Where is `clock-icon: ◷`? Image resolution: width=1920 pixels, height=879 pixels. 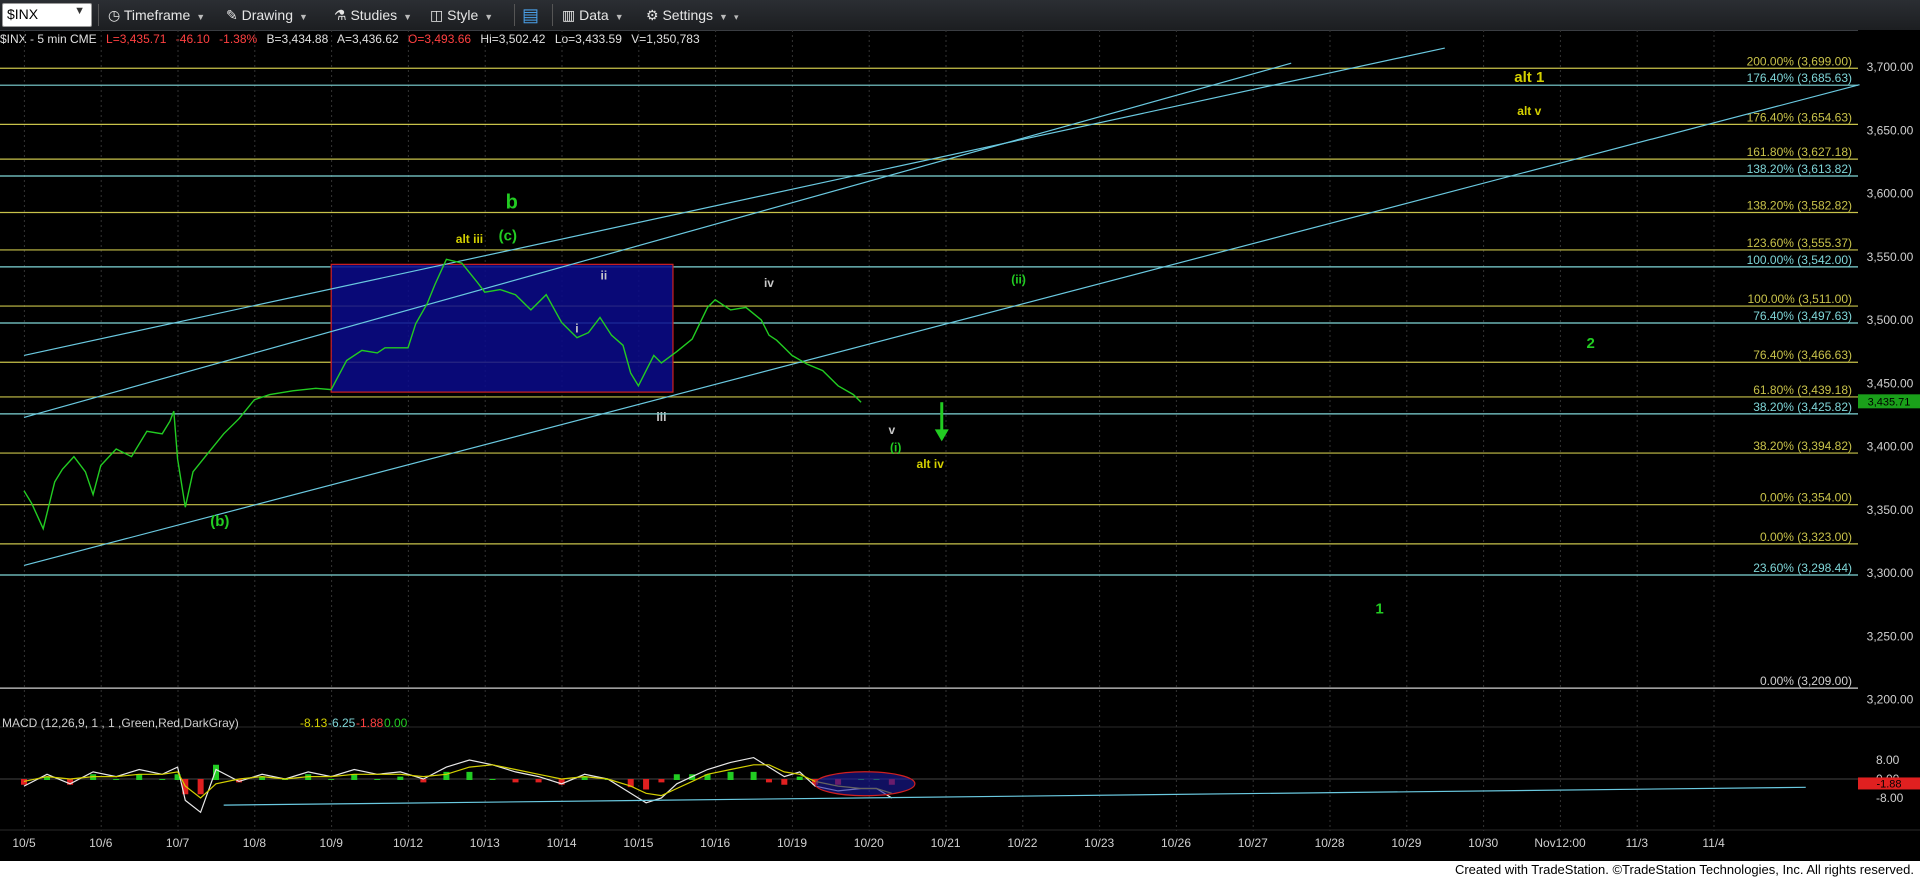 clock-icon: ◷ is located at coordinates (114, 15).